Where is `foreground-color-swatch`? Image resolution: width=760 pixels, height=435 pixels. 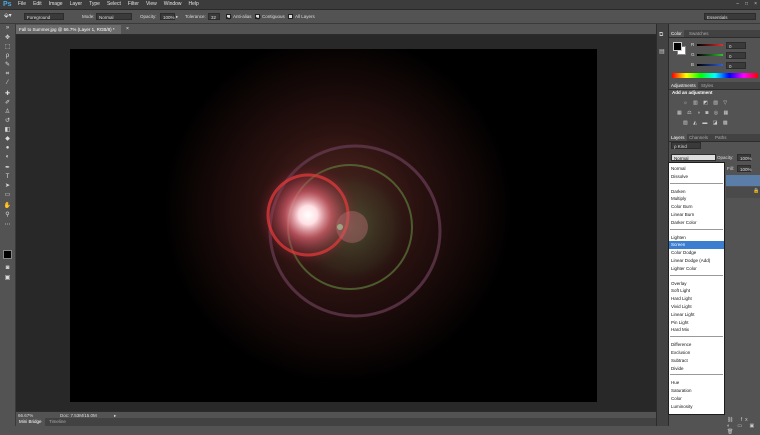
foreground-color-swatch is located at coordinates (7, 254).